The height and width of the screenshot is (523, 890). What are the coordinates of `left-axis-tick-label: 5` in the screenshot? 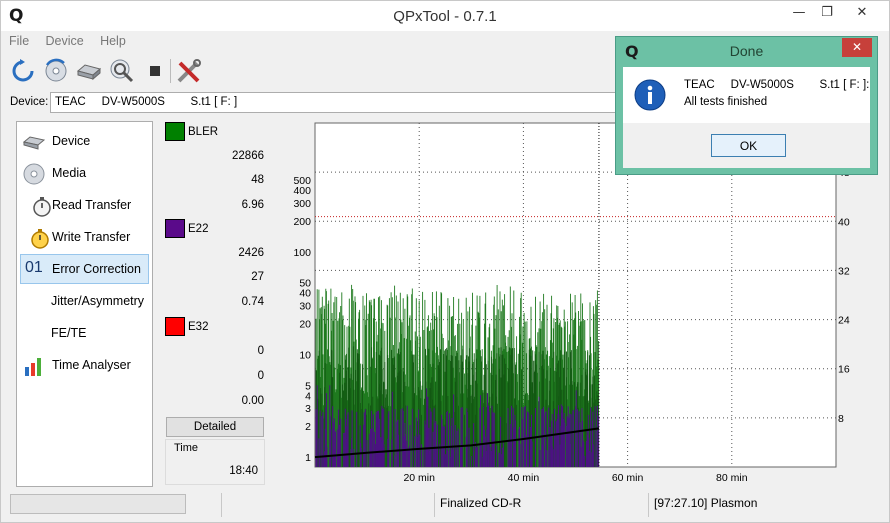 It's located at (308, 386).